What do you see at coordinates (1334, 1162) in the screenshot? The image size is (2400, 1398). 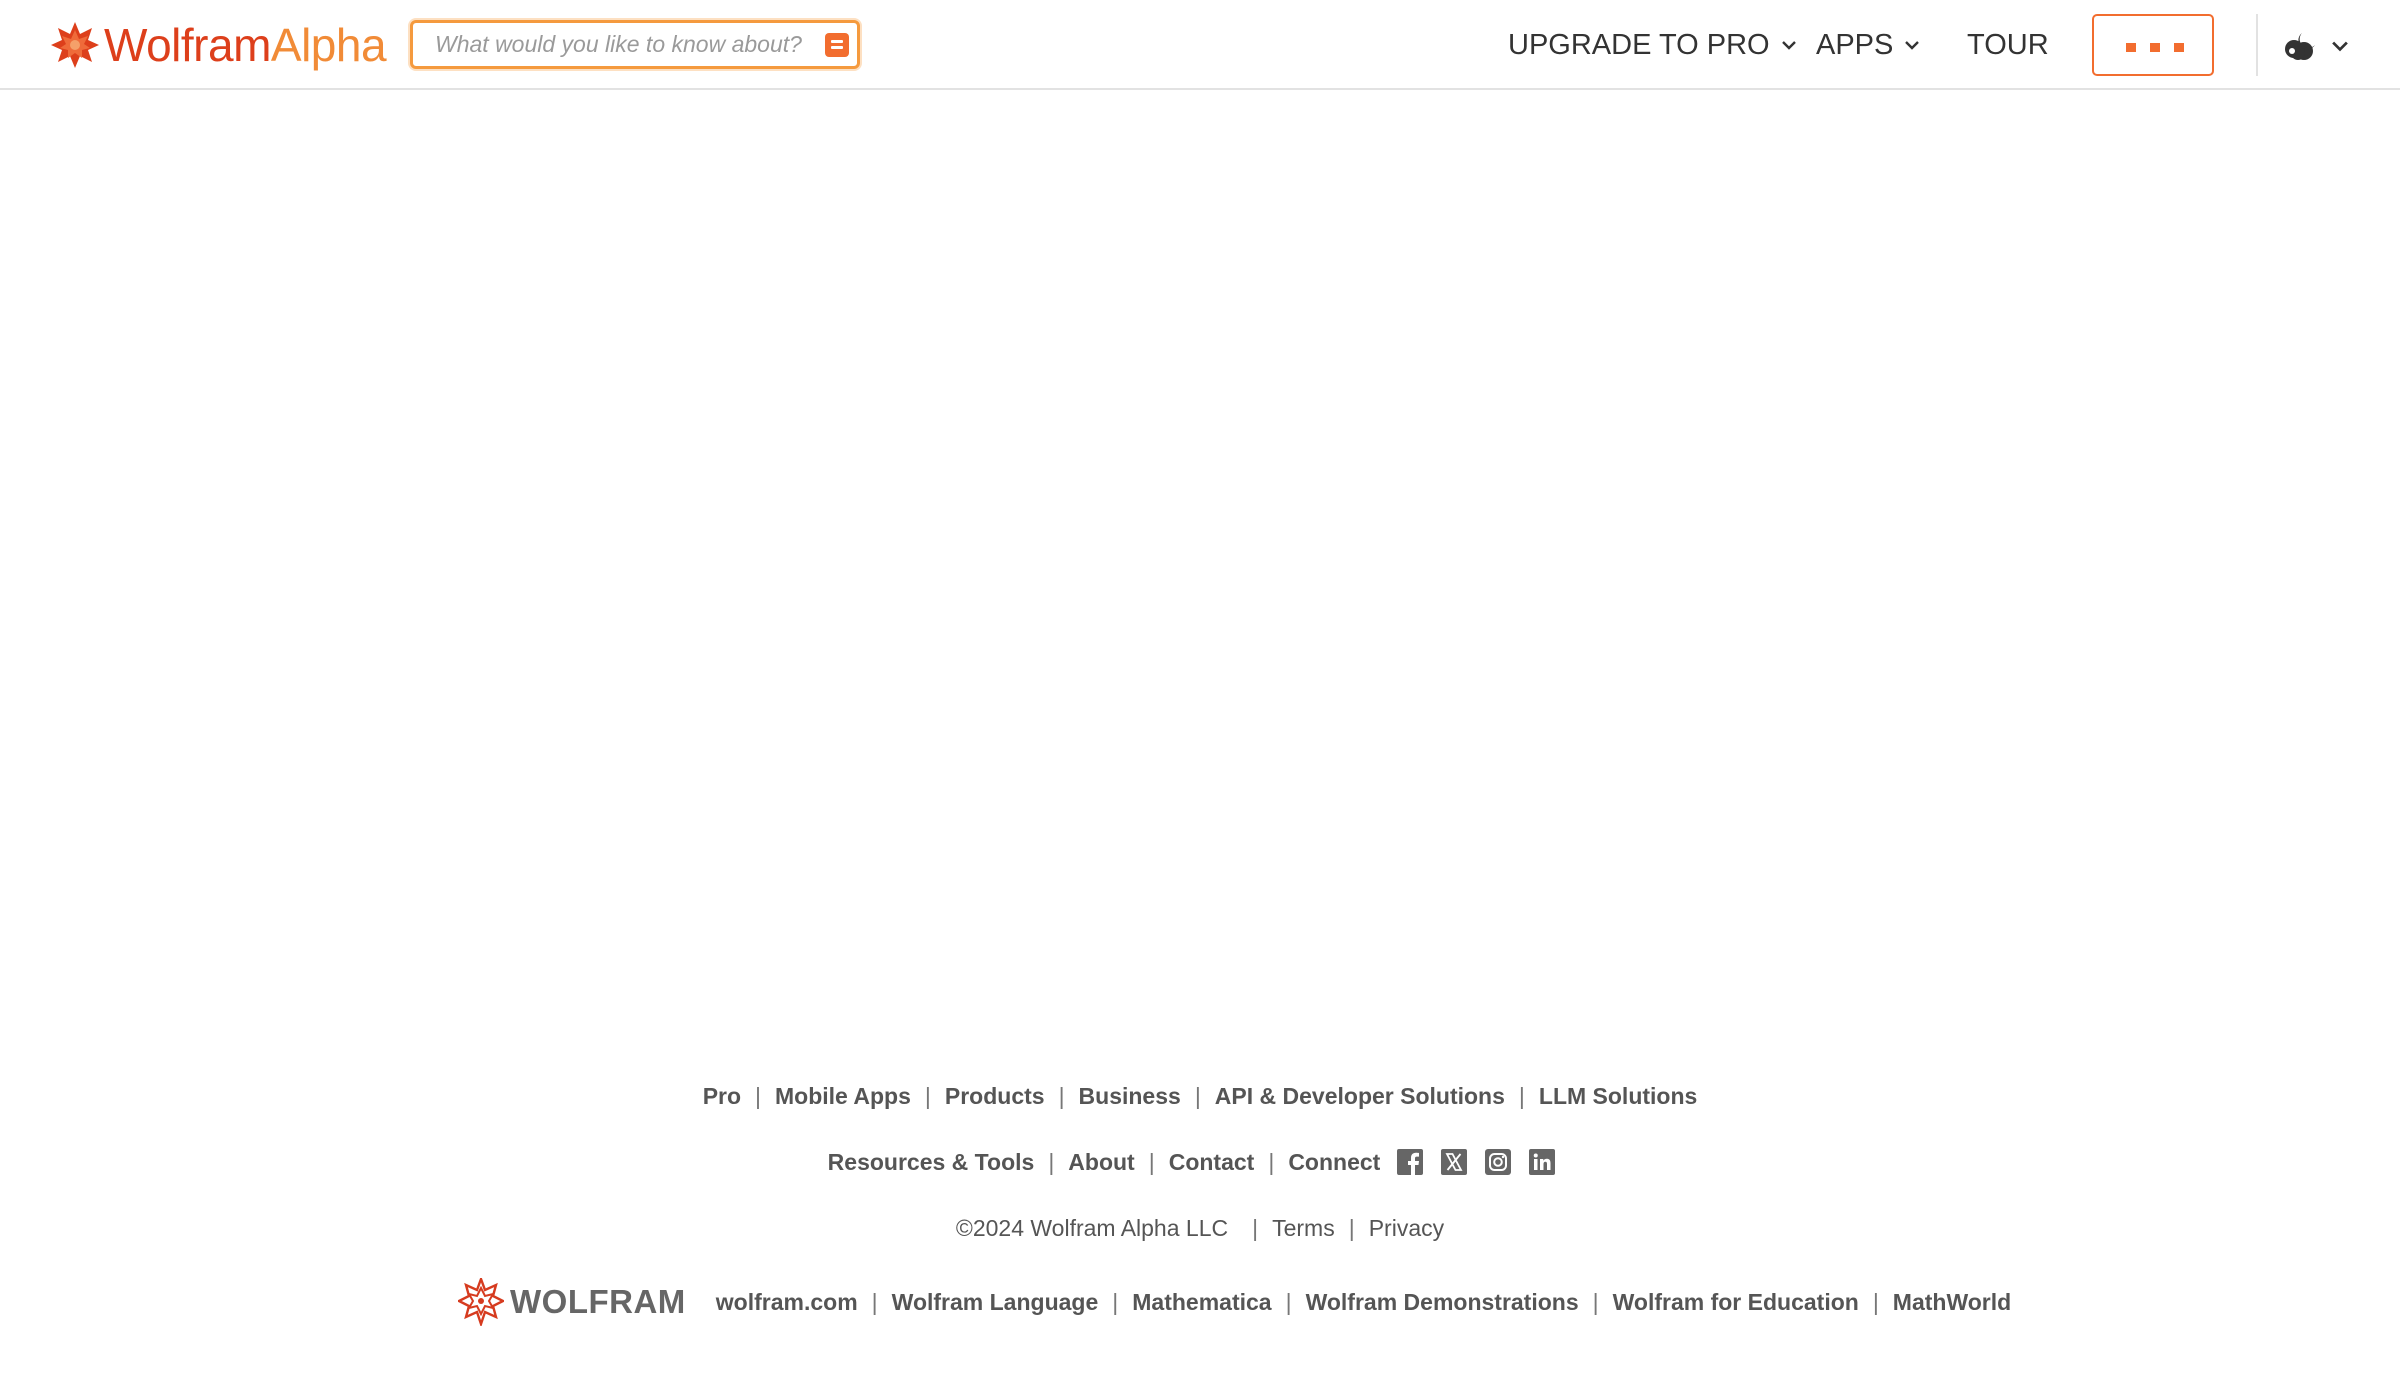 I see `footer-link-connect: Connect` at bounding box center [1334, 1162].